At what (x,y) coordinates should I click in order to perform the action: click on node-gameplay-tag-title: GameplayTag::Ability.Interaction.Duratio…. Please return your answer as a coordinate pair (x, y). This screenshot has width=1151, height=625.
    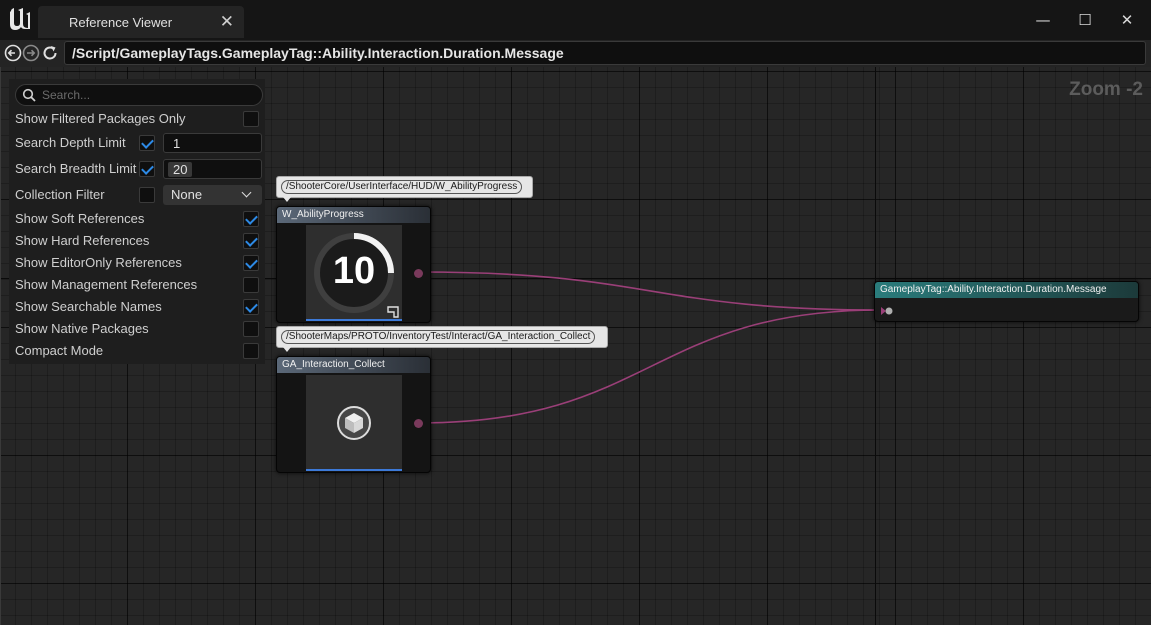
    Looking at the image, I should click on (1006, 290).